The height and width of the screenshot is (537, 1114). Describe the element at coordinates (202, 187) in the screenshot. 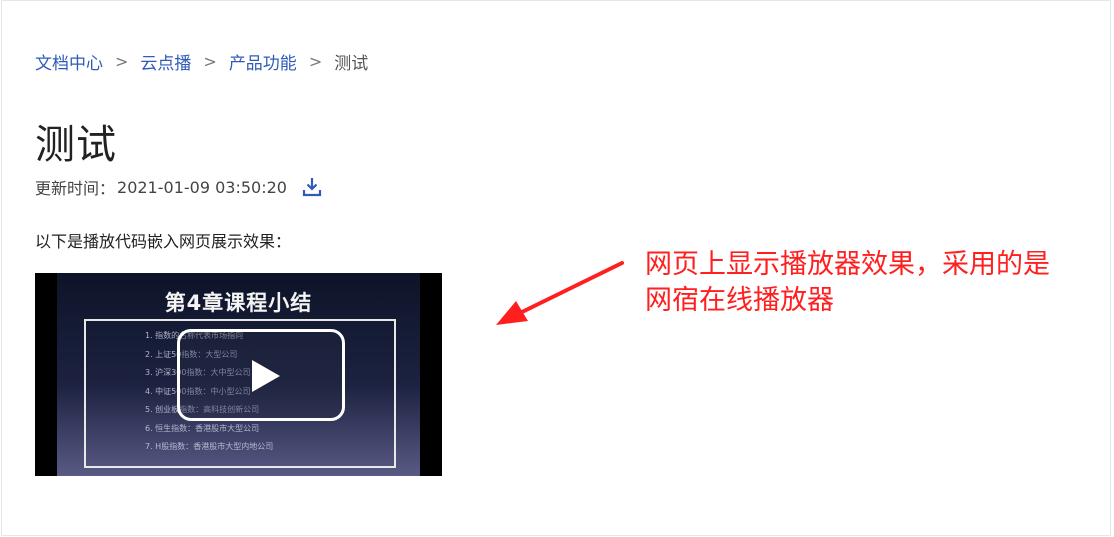

I see `updated-time: 2021-01-09 03:50:20` at that location.